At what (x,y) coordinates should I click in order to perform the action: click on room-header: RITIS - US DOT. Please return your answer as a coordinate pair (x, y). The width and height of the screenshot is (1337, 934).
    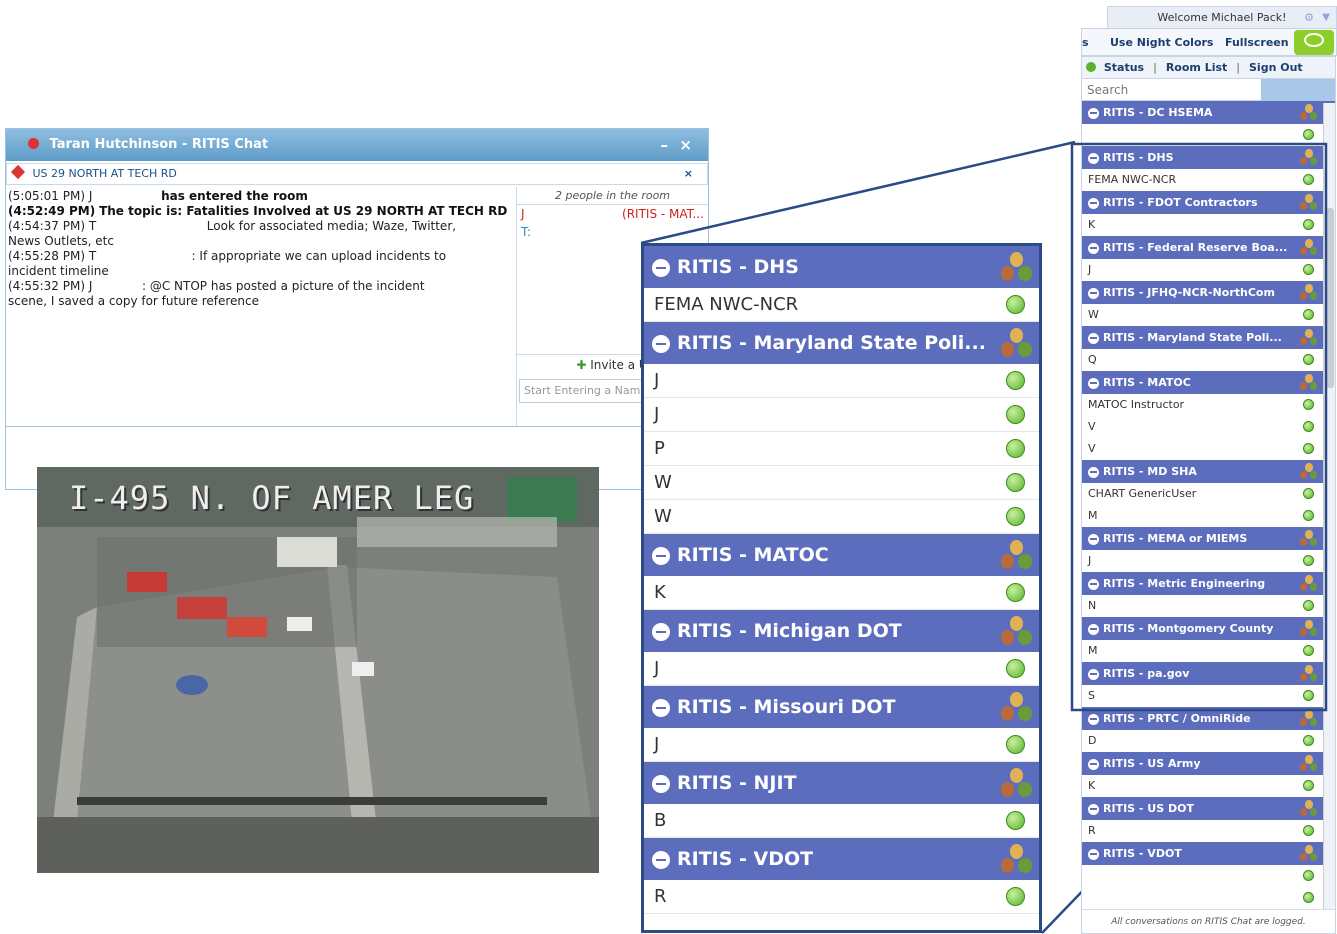
    Looking at the image, I should click on (1208, 808).